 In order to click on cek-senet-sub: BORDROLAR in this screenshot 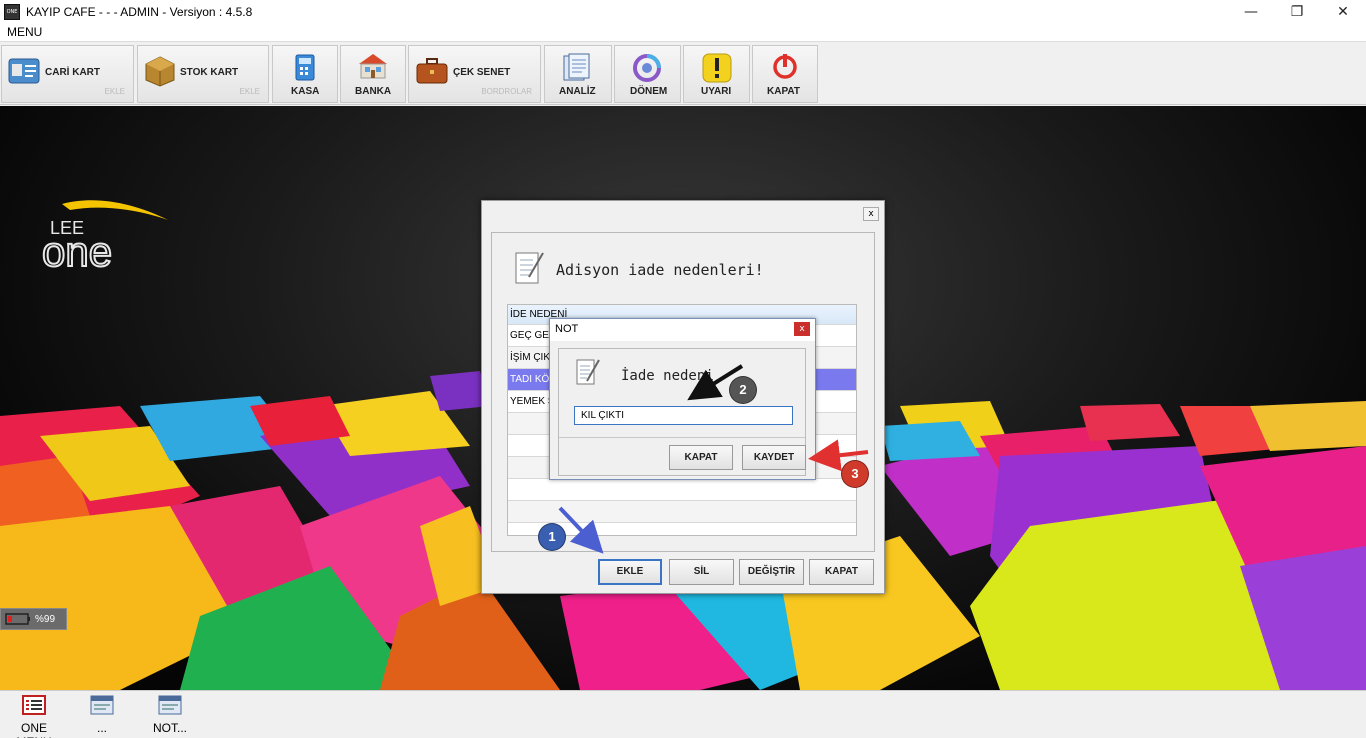, I will do `click(506, 91)`.